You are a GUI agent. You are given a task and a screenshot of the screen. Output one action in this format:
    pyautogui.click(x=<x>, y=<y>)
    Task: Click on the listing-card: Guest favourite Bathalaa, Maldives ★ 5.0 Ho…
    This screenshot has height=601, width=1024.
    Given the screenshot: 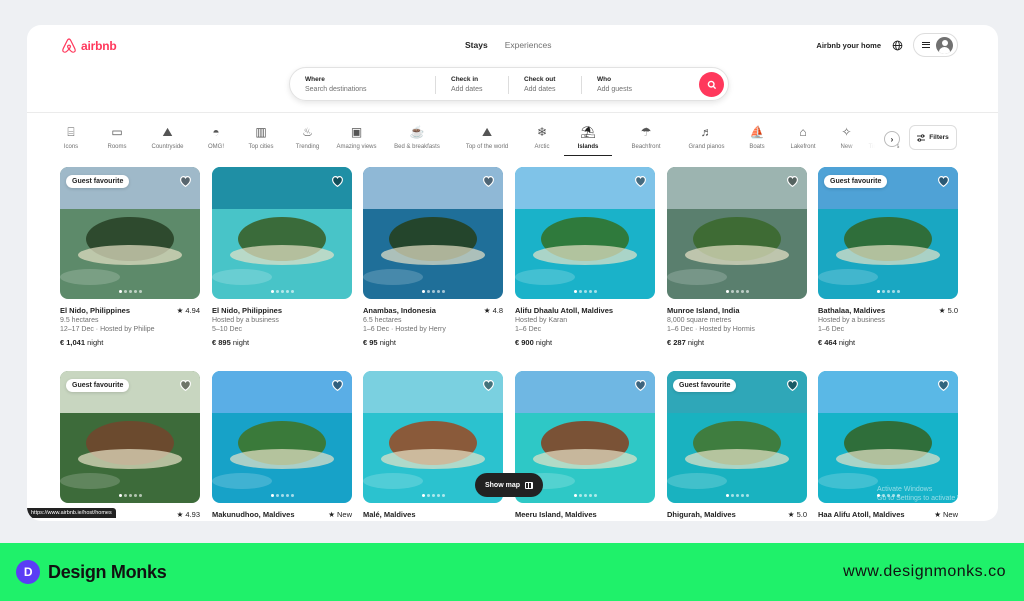 What is the action you would take?
    pyautogui.click(x=888, y=257)
    